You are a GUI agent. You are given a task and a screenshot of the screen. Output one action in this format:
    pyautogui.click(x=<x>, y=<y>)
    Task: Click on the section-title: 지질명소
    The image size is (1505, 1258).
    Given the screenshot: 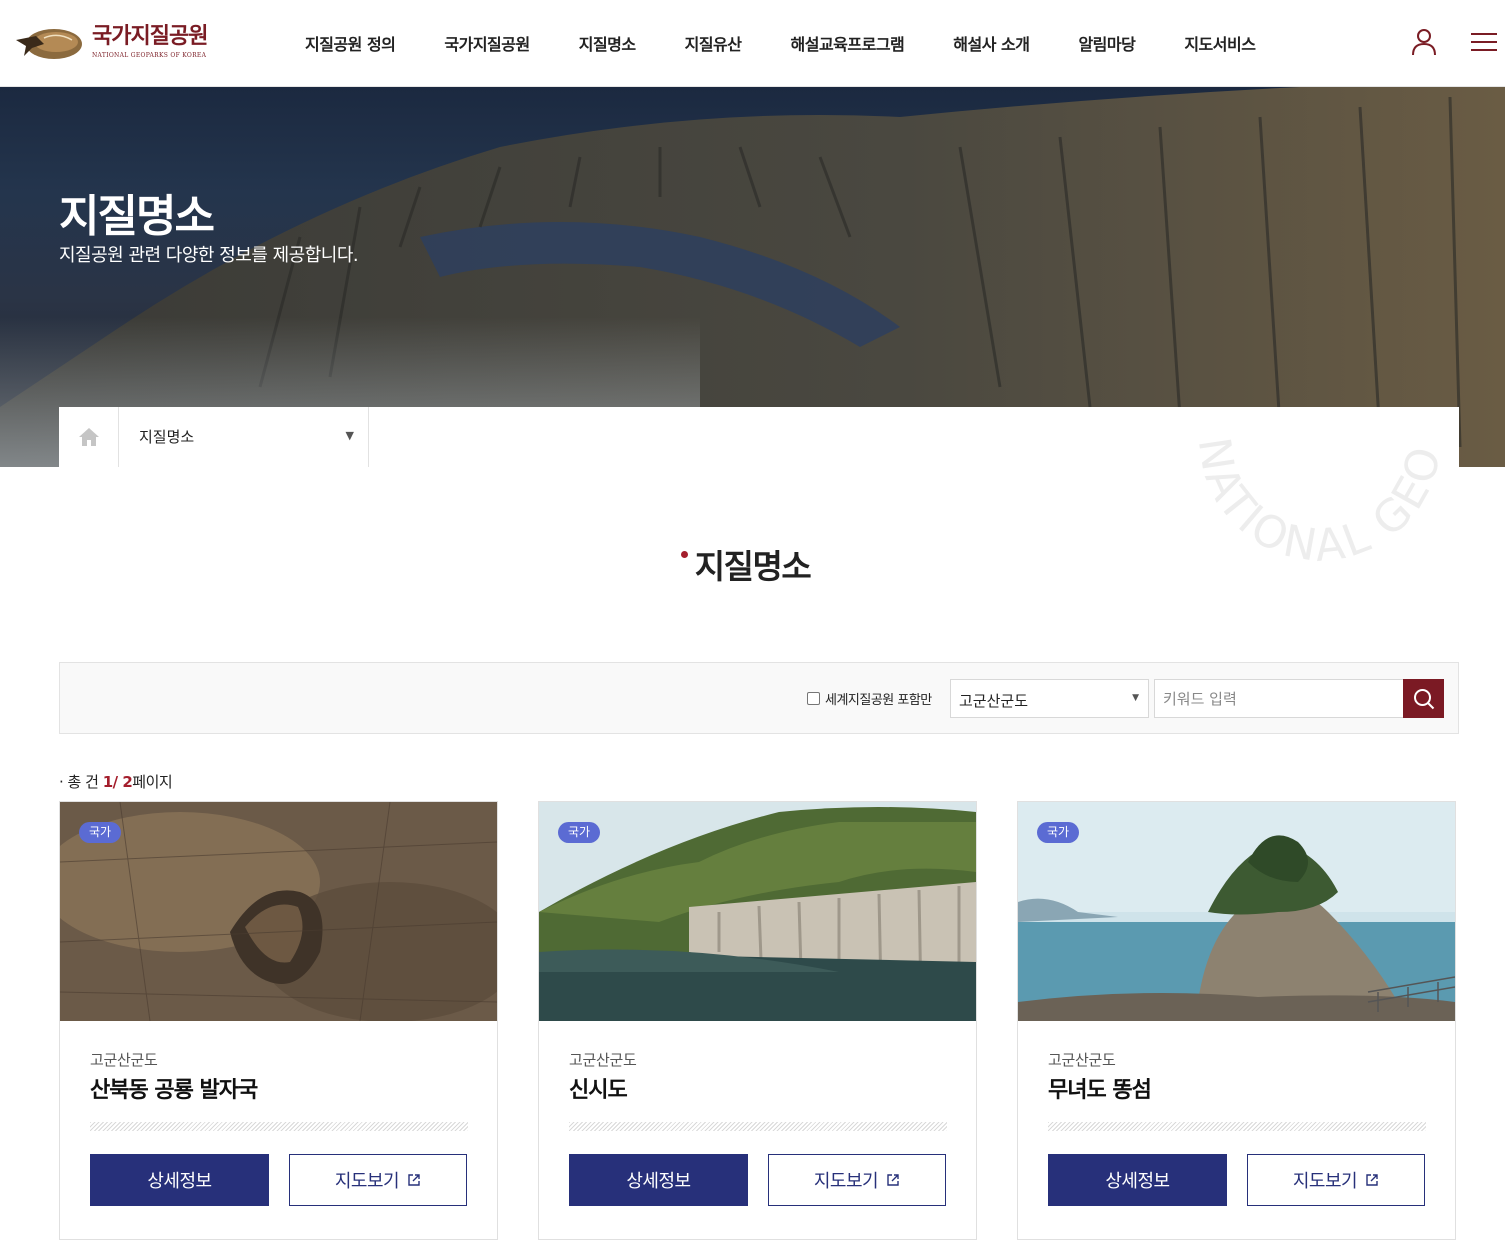 What is the action you would take?
    pyautogui.click(x=753, y=566)
    